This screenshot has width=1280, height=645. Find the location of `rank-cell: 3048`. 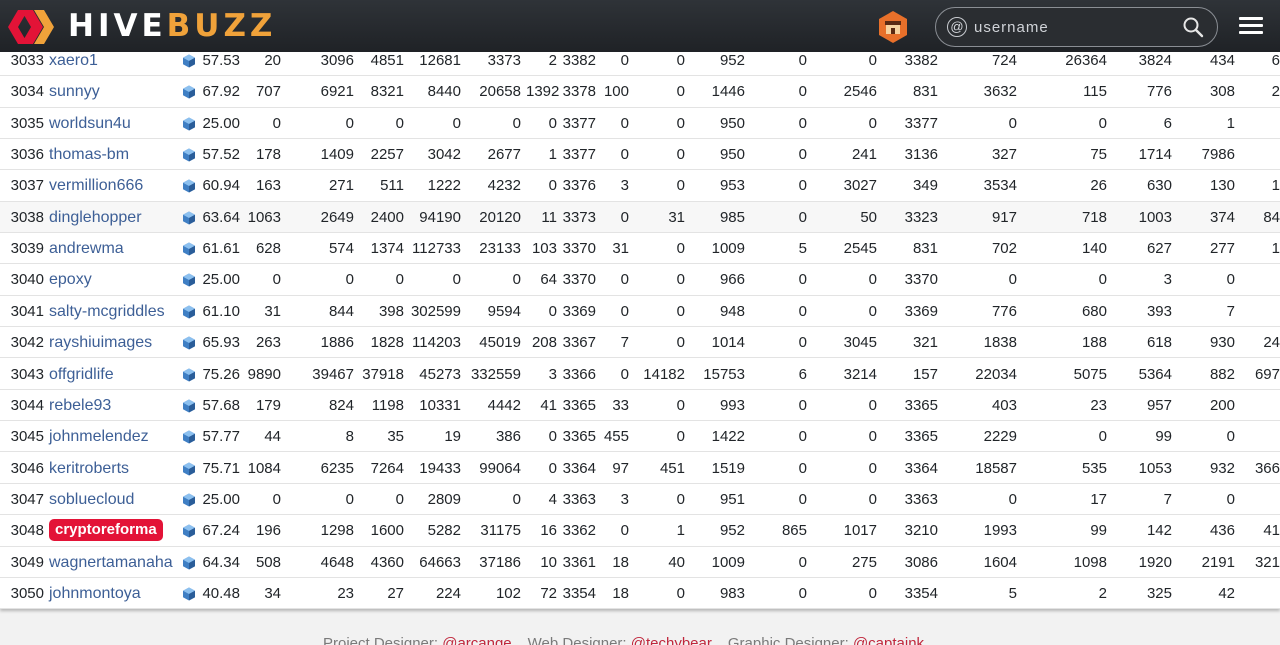

rank-cell: 3048 is located at coordinates (27, 531).